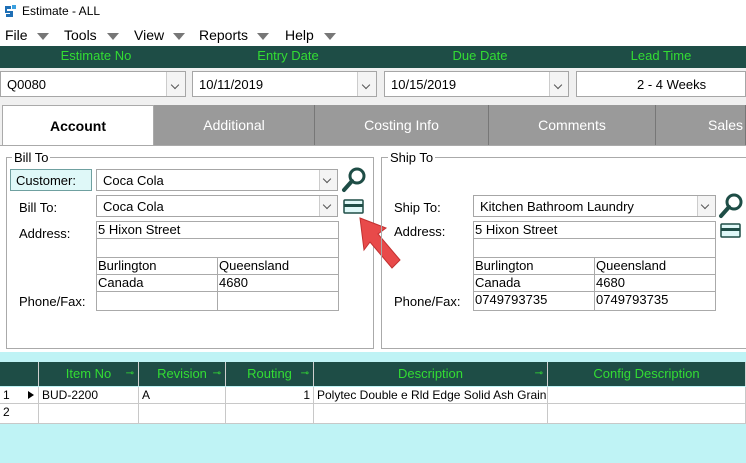 This screenshot has width=746, height=463. What do you see at coordinates (557, 206) in the screenshot?
I see `ship-to-value: Kitchen Bathroom Laundry` at bounding box center [557, 206].